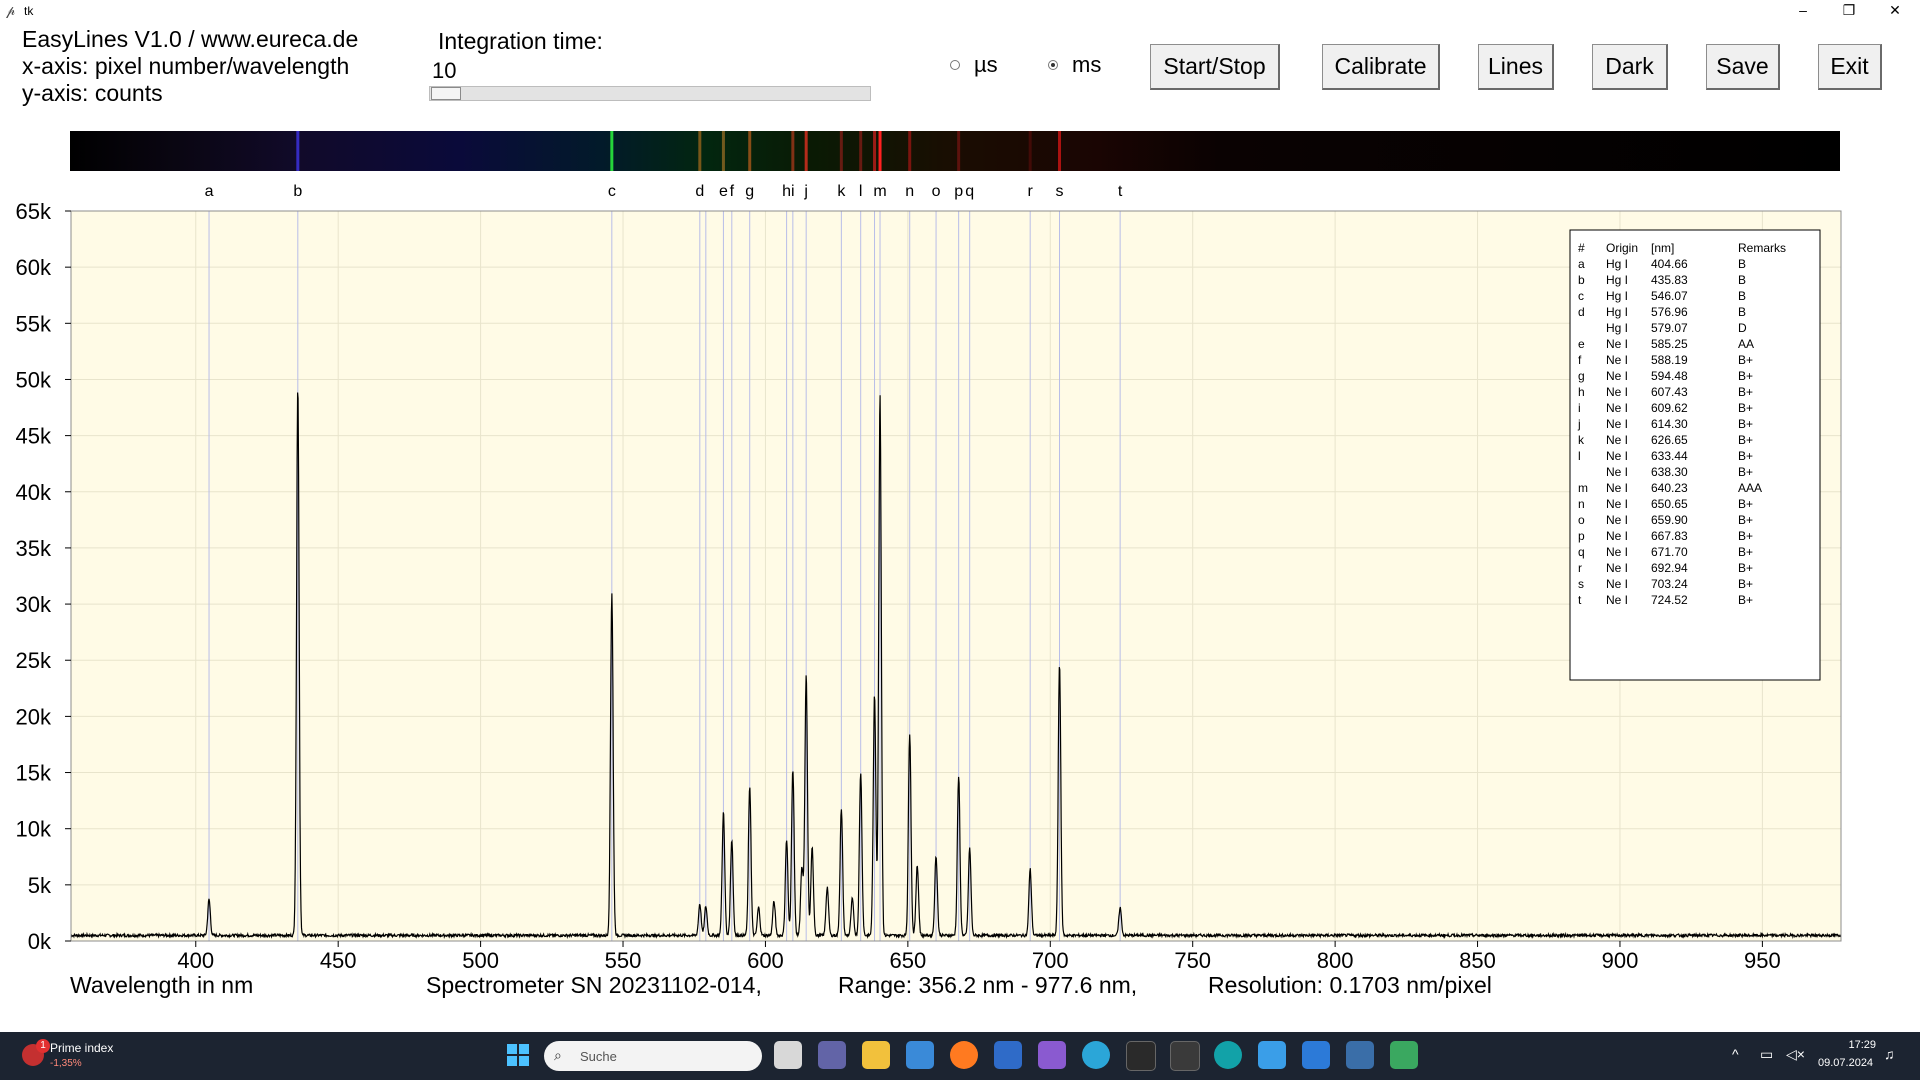 Image resolution: width=1920 pixels, height=1080 pixels. I want to click on close-button: ✕, so click(1895, 11).